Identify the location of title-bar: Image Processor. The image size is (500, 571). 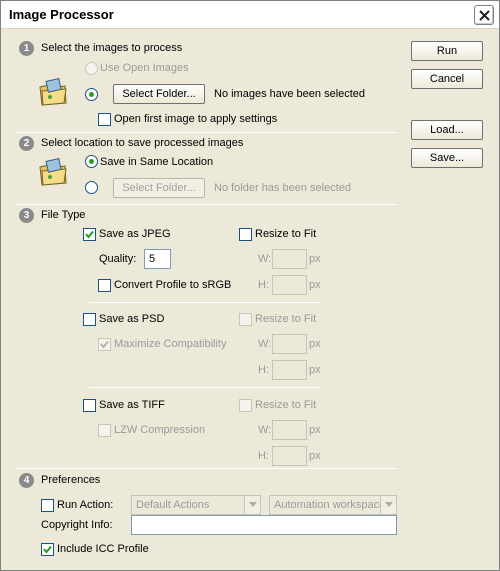
(250, 15).